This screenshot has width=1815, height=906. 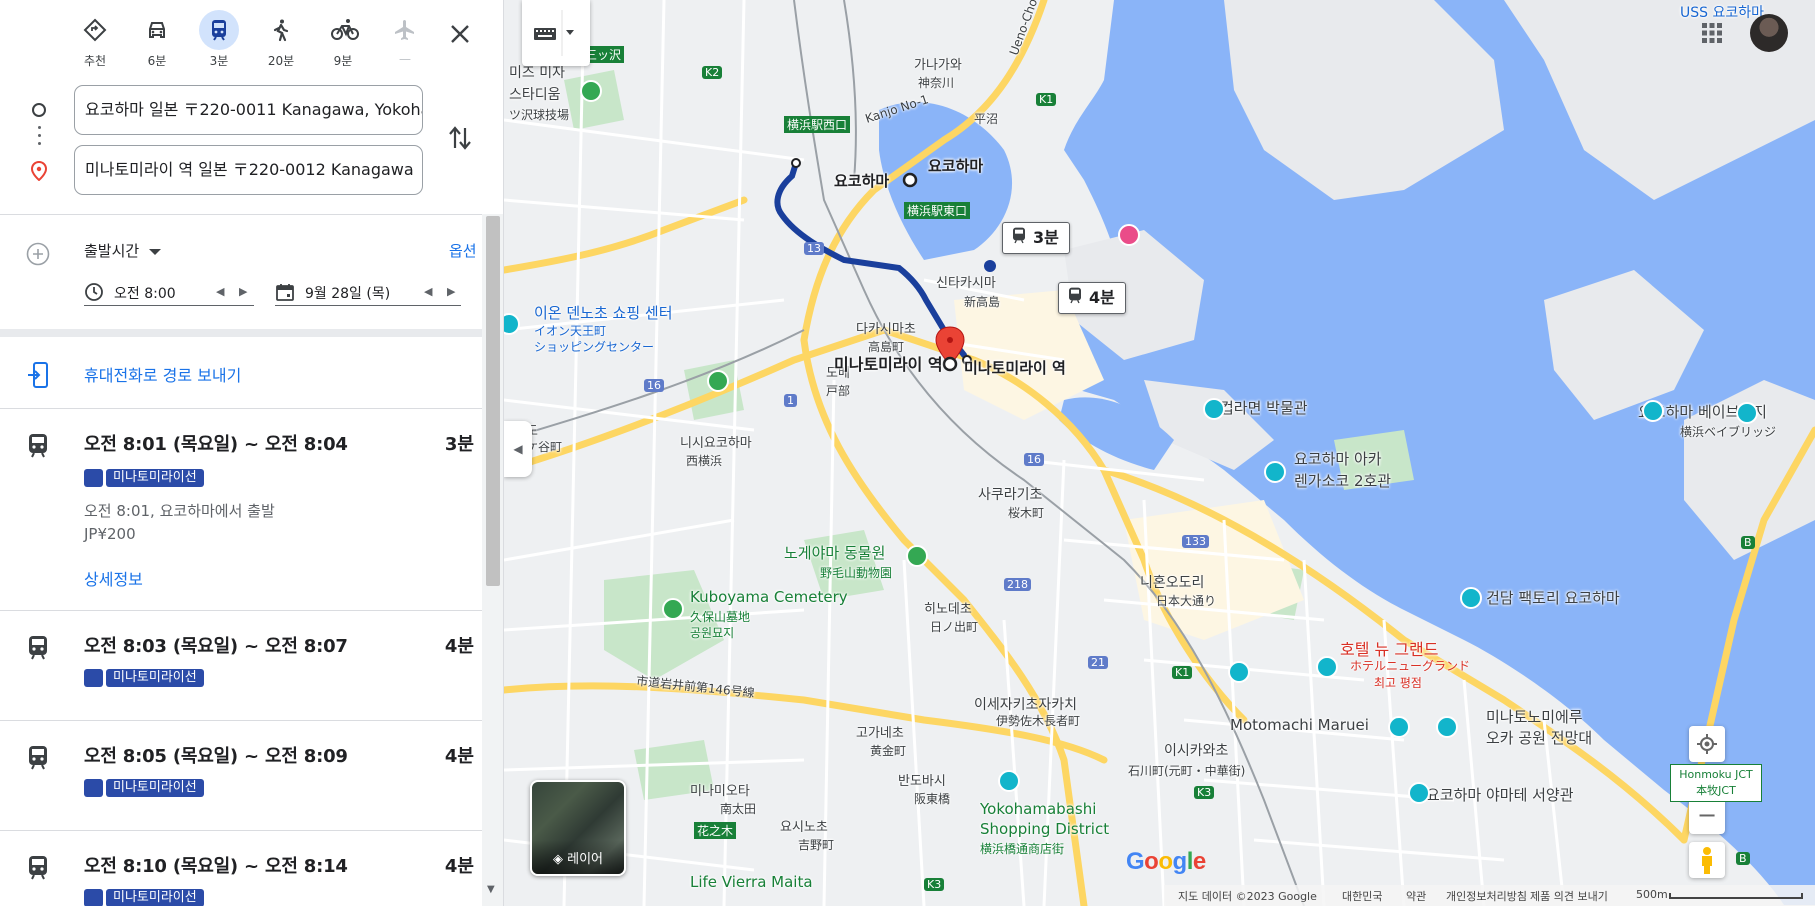 What do you see at coordinates (241, 776) in the screenshot?
I see `trip-option: 오전 8:05 (목요일) ~ 오전 8:09 4분 미나토미라이선` at bounding box center [241, 776].